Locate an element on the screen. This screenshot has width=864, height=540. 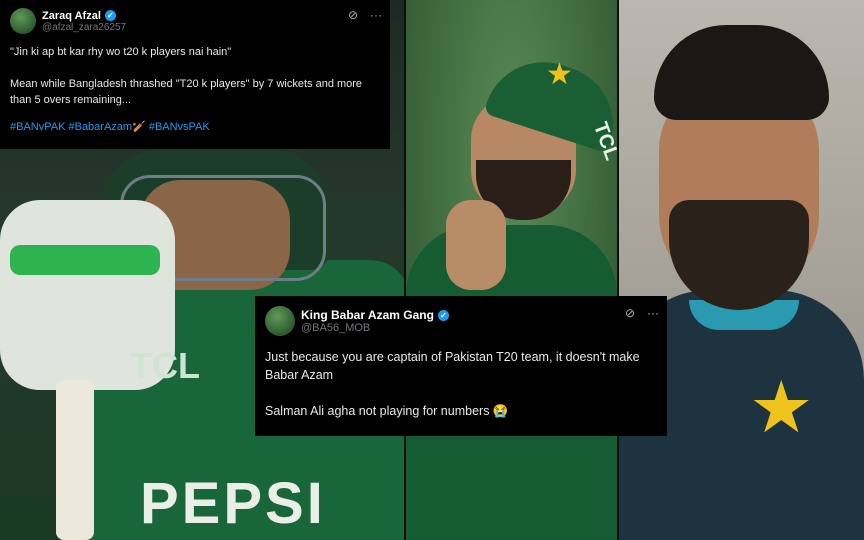
glove-stripe is located at coordinates (85, 260).